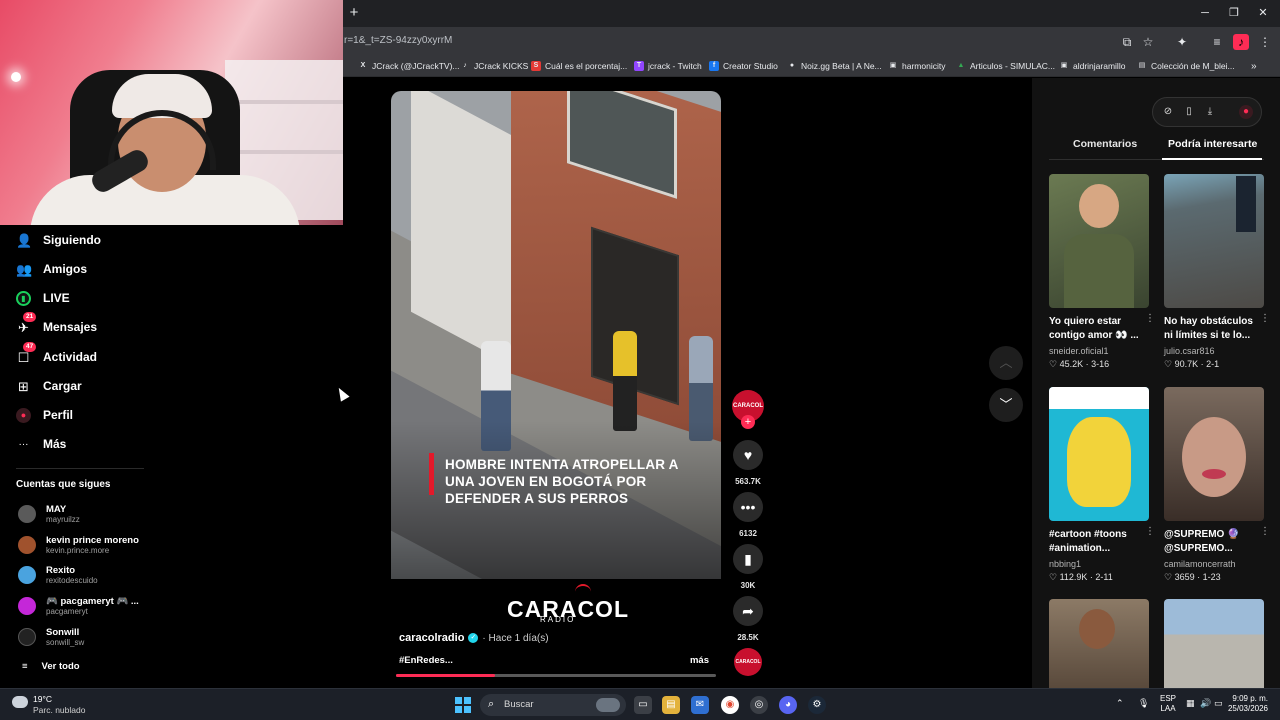  Describe the element at coordinates (748, 507) in the screenshot. I see `comment-icon: •••` at that location.